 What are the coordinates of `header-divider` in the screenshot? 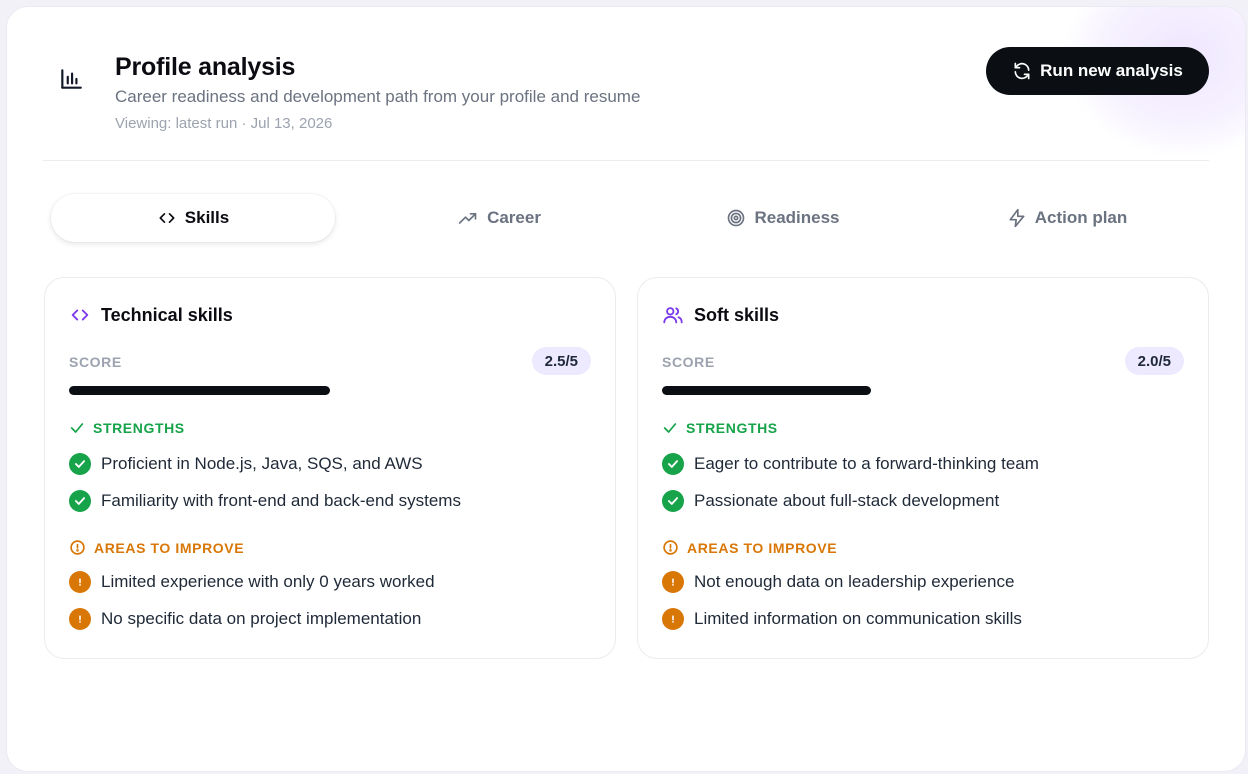 It's located at (626, 160).